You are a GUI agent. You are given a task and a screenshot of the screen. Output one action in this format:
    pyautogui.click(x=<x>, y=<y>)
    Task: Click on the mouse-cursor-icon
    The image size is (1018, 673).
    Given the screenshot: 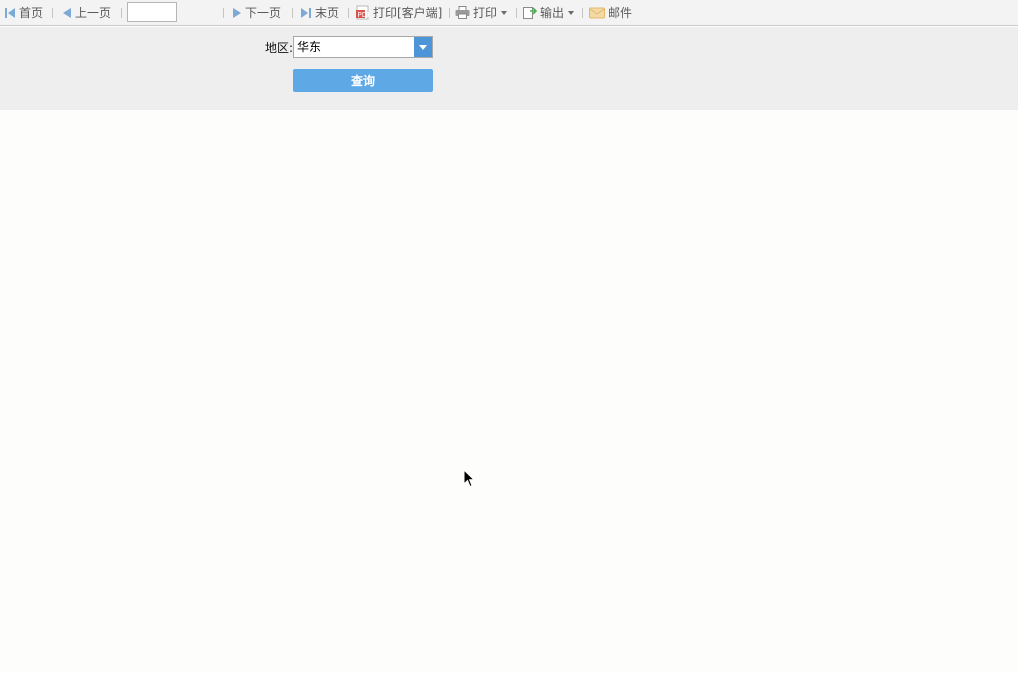 What is the action you would take?
    pyautogui.click(x=469, y=480)
    